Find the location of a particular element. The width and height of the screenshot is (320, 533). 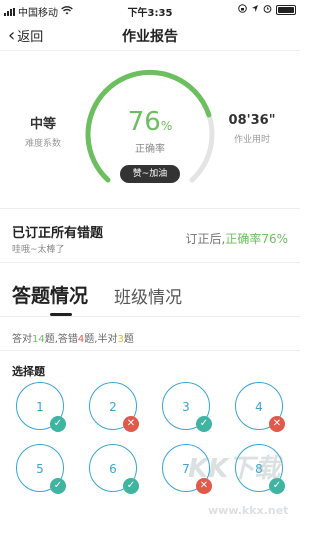

fixed-accuracy-prefix: 订正后, is located at coordinates (205, 239).